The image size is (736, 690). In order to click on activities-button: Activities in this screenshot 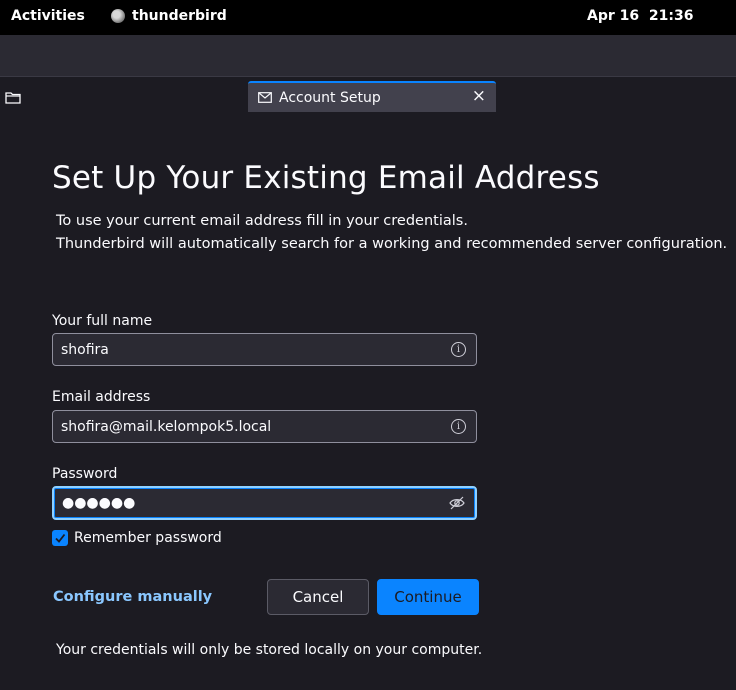, I will do `click(48, 16)`.